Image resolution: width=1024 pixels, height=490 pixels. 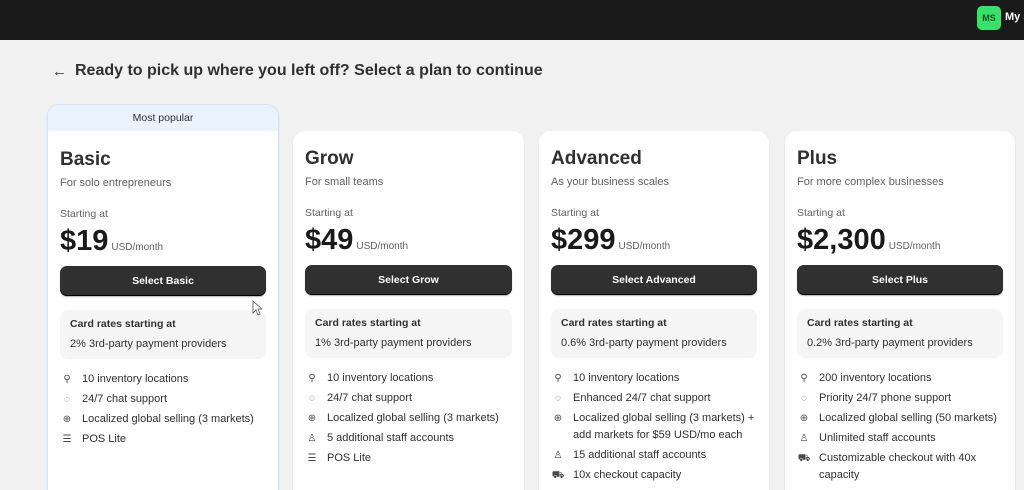 I want to click on plan-description: For more complex businesses, so click(x=870, y=182).